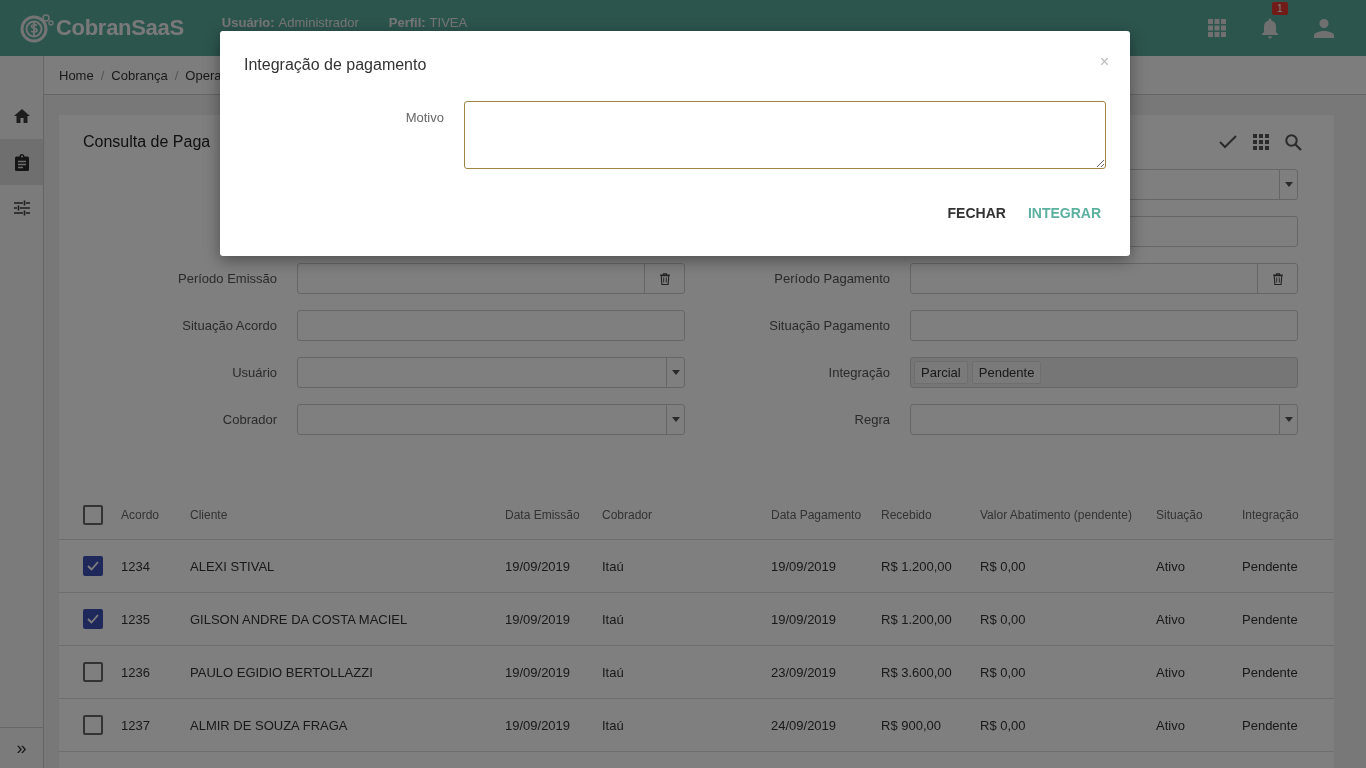  What do you see at coordinates (448, 22) in the screenshot?
I see `profile-name: TIVEA` at bounding box center [448, 22].